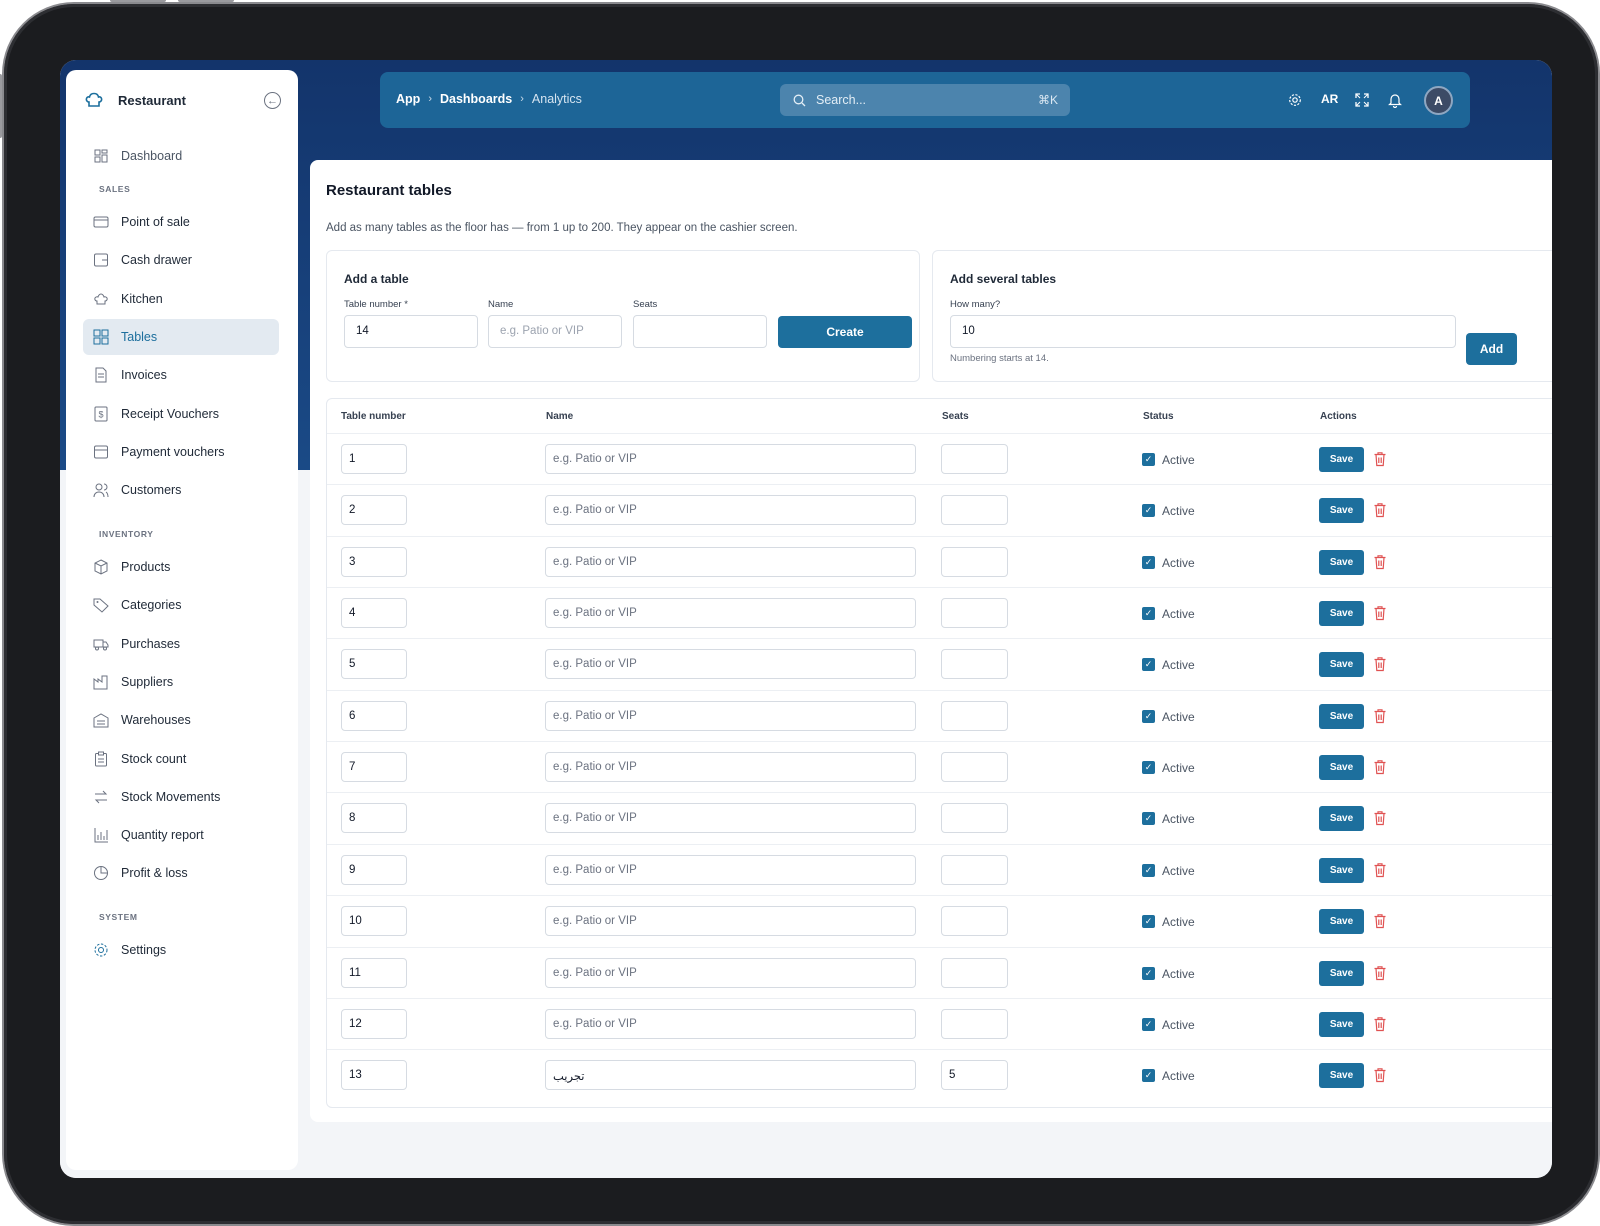 The height and width of the screenshot is (1226, 1600). I want to click on breadcrumb-dashboards: Dashboards, so click(476, 99).